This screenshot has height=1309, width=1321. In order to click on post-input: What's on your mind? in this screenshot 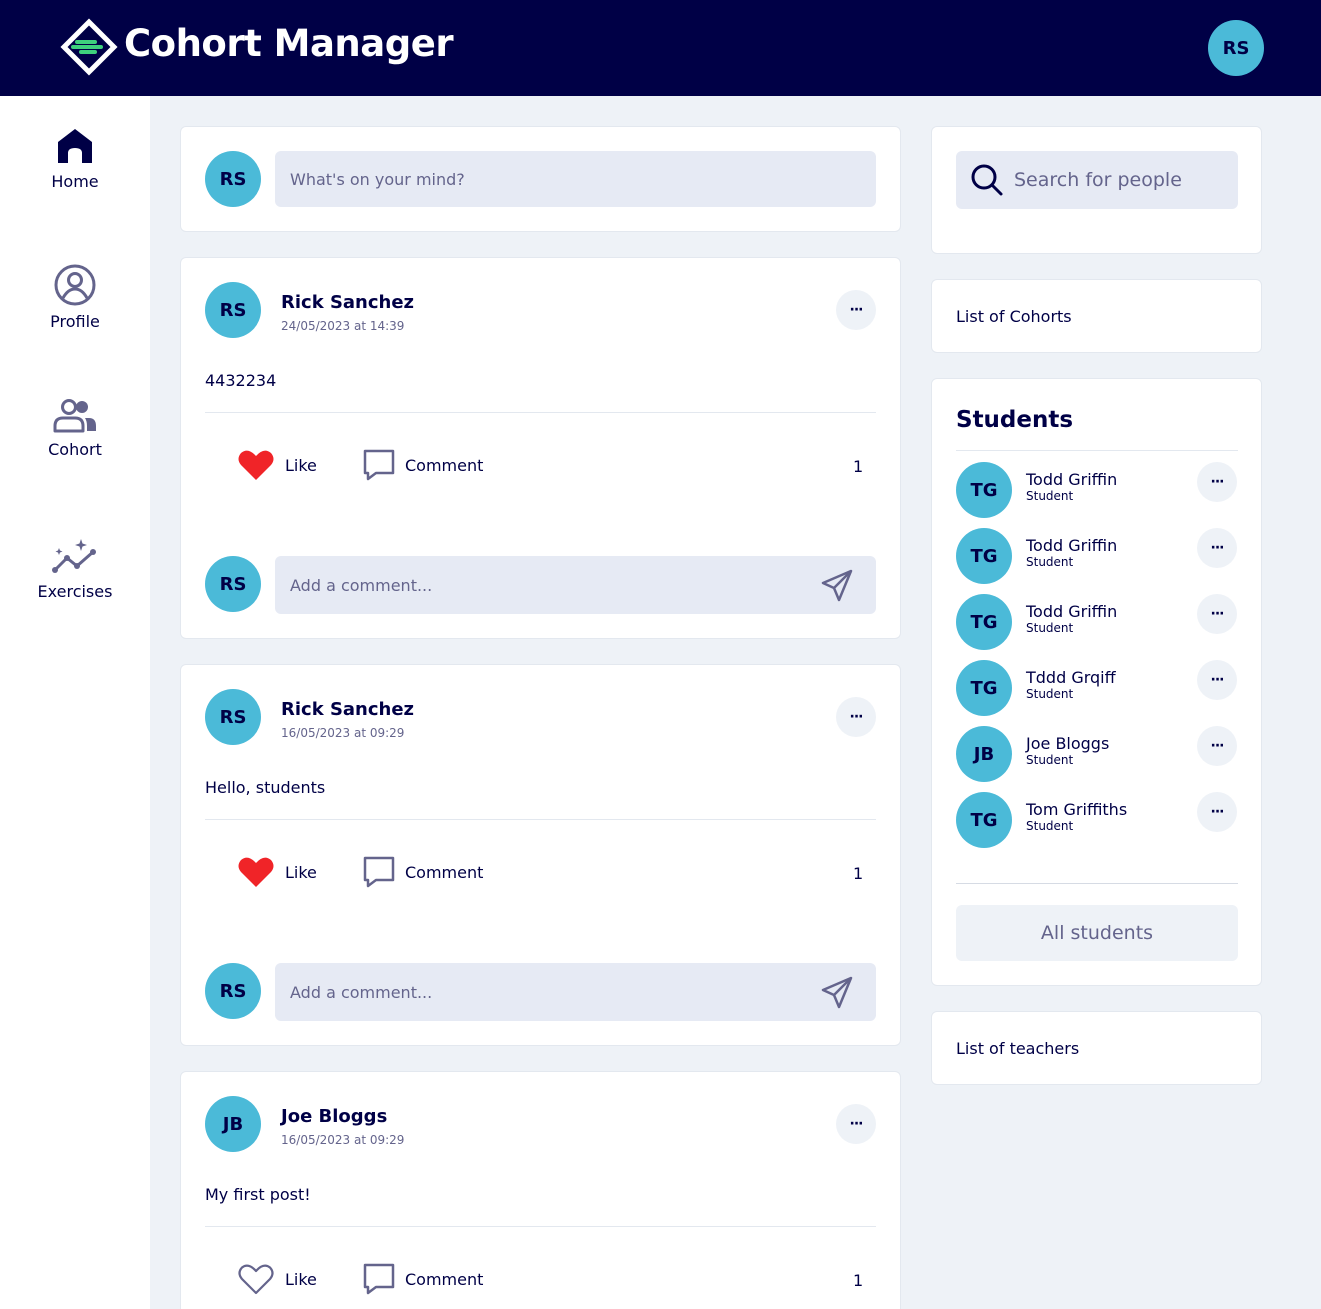, I will do `click(575, 179)`.